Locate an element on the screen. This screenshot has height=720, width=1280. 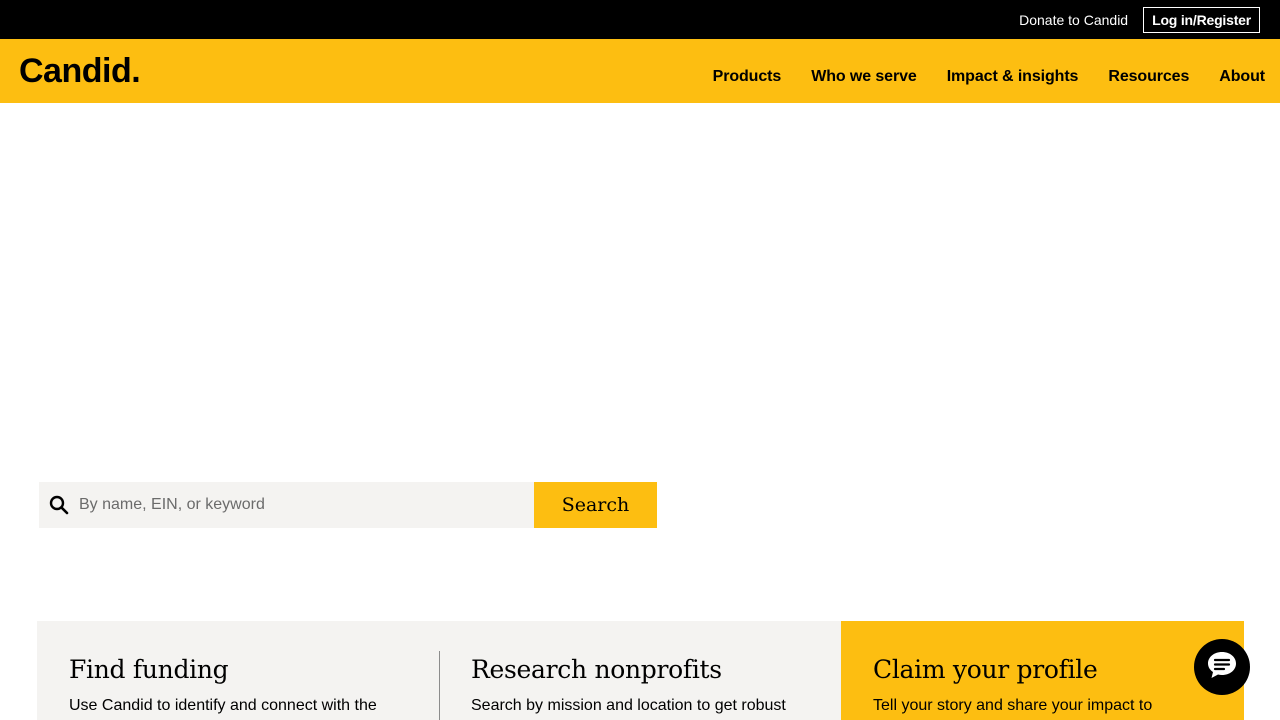
chat-button is located at coordinates (1222, 667).